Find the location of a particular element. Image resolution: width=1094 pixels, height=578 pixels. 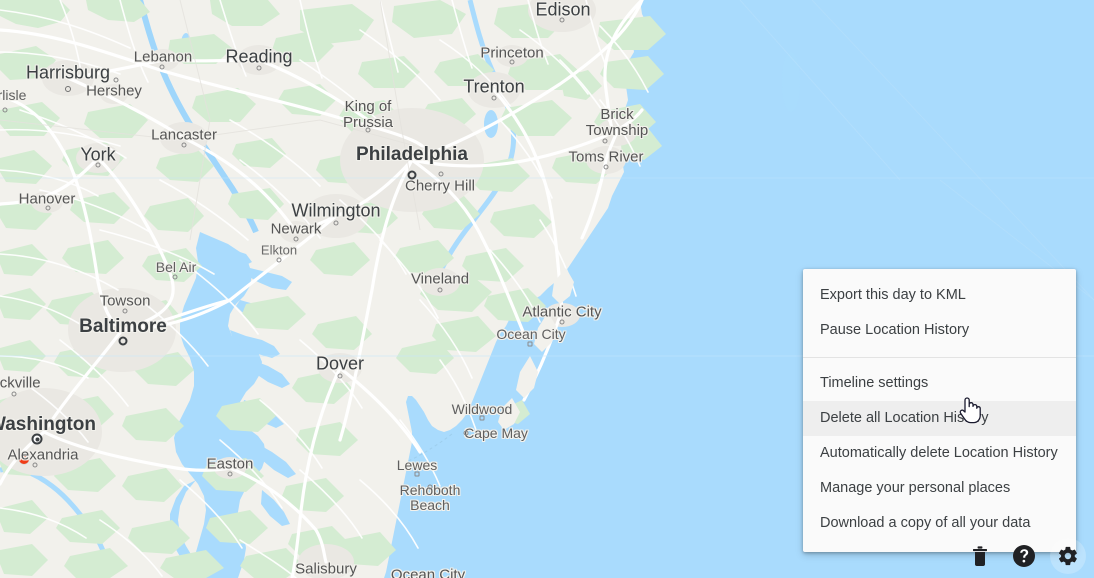

settings-button is located at coordinates (1068, 556).